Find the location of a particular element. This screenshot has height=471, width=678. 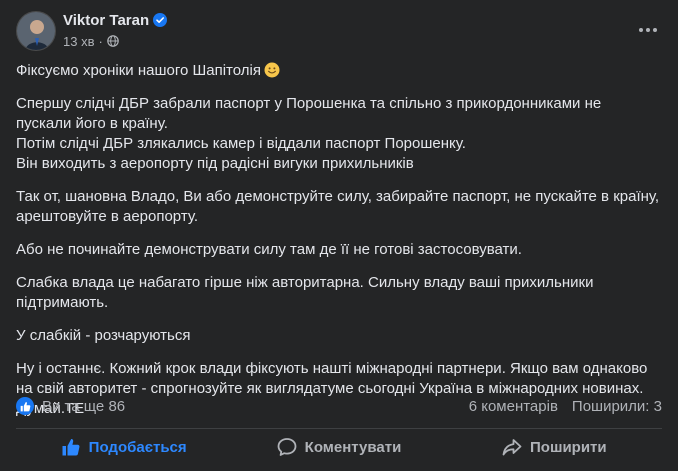

post-header: Viktor Taran 13 хв · is located at coordinates (92, 30).